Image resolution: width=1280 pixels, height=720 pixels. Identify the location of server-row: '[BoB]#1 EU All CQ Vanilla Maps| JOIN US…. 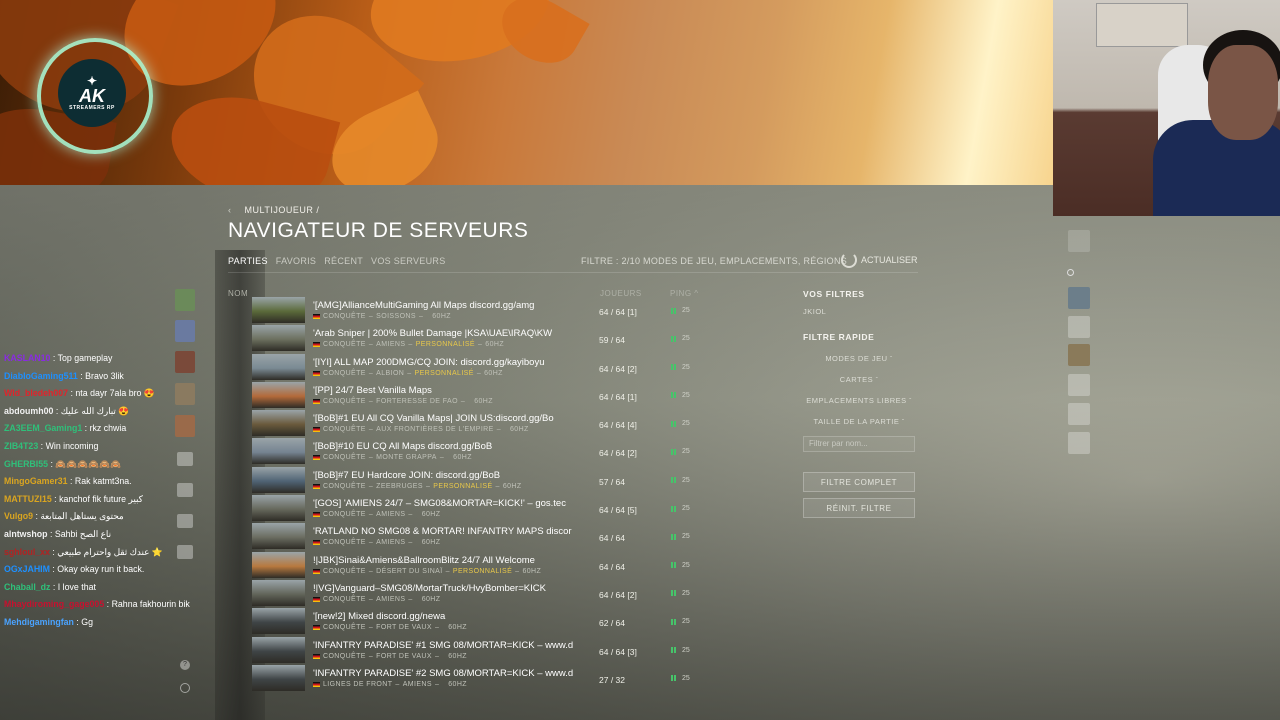
(482, 424).